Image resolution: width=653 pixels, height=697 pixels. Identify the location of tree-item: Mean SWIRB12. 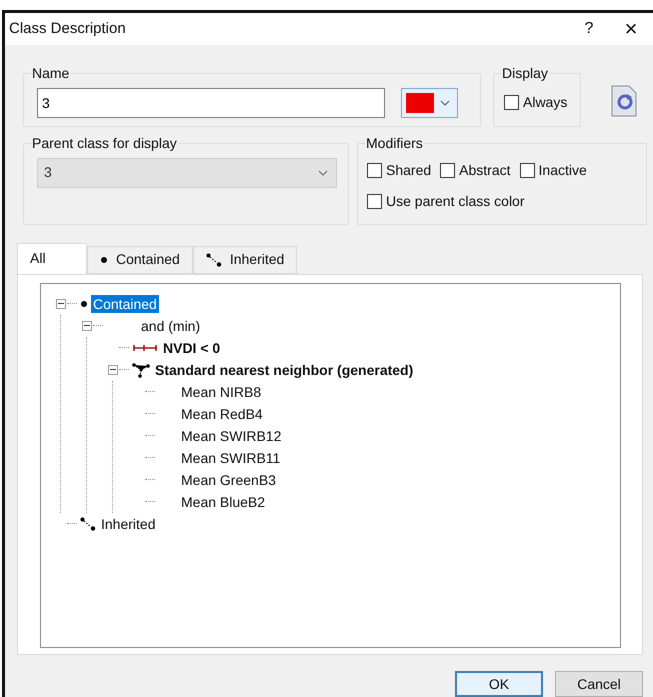
(231, 435).